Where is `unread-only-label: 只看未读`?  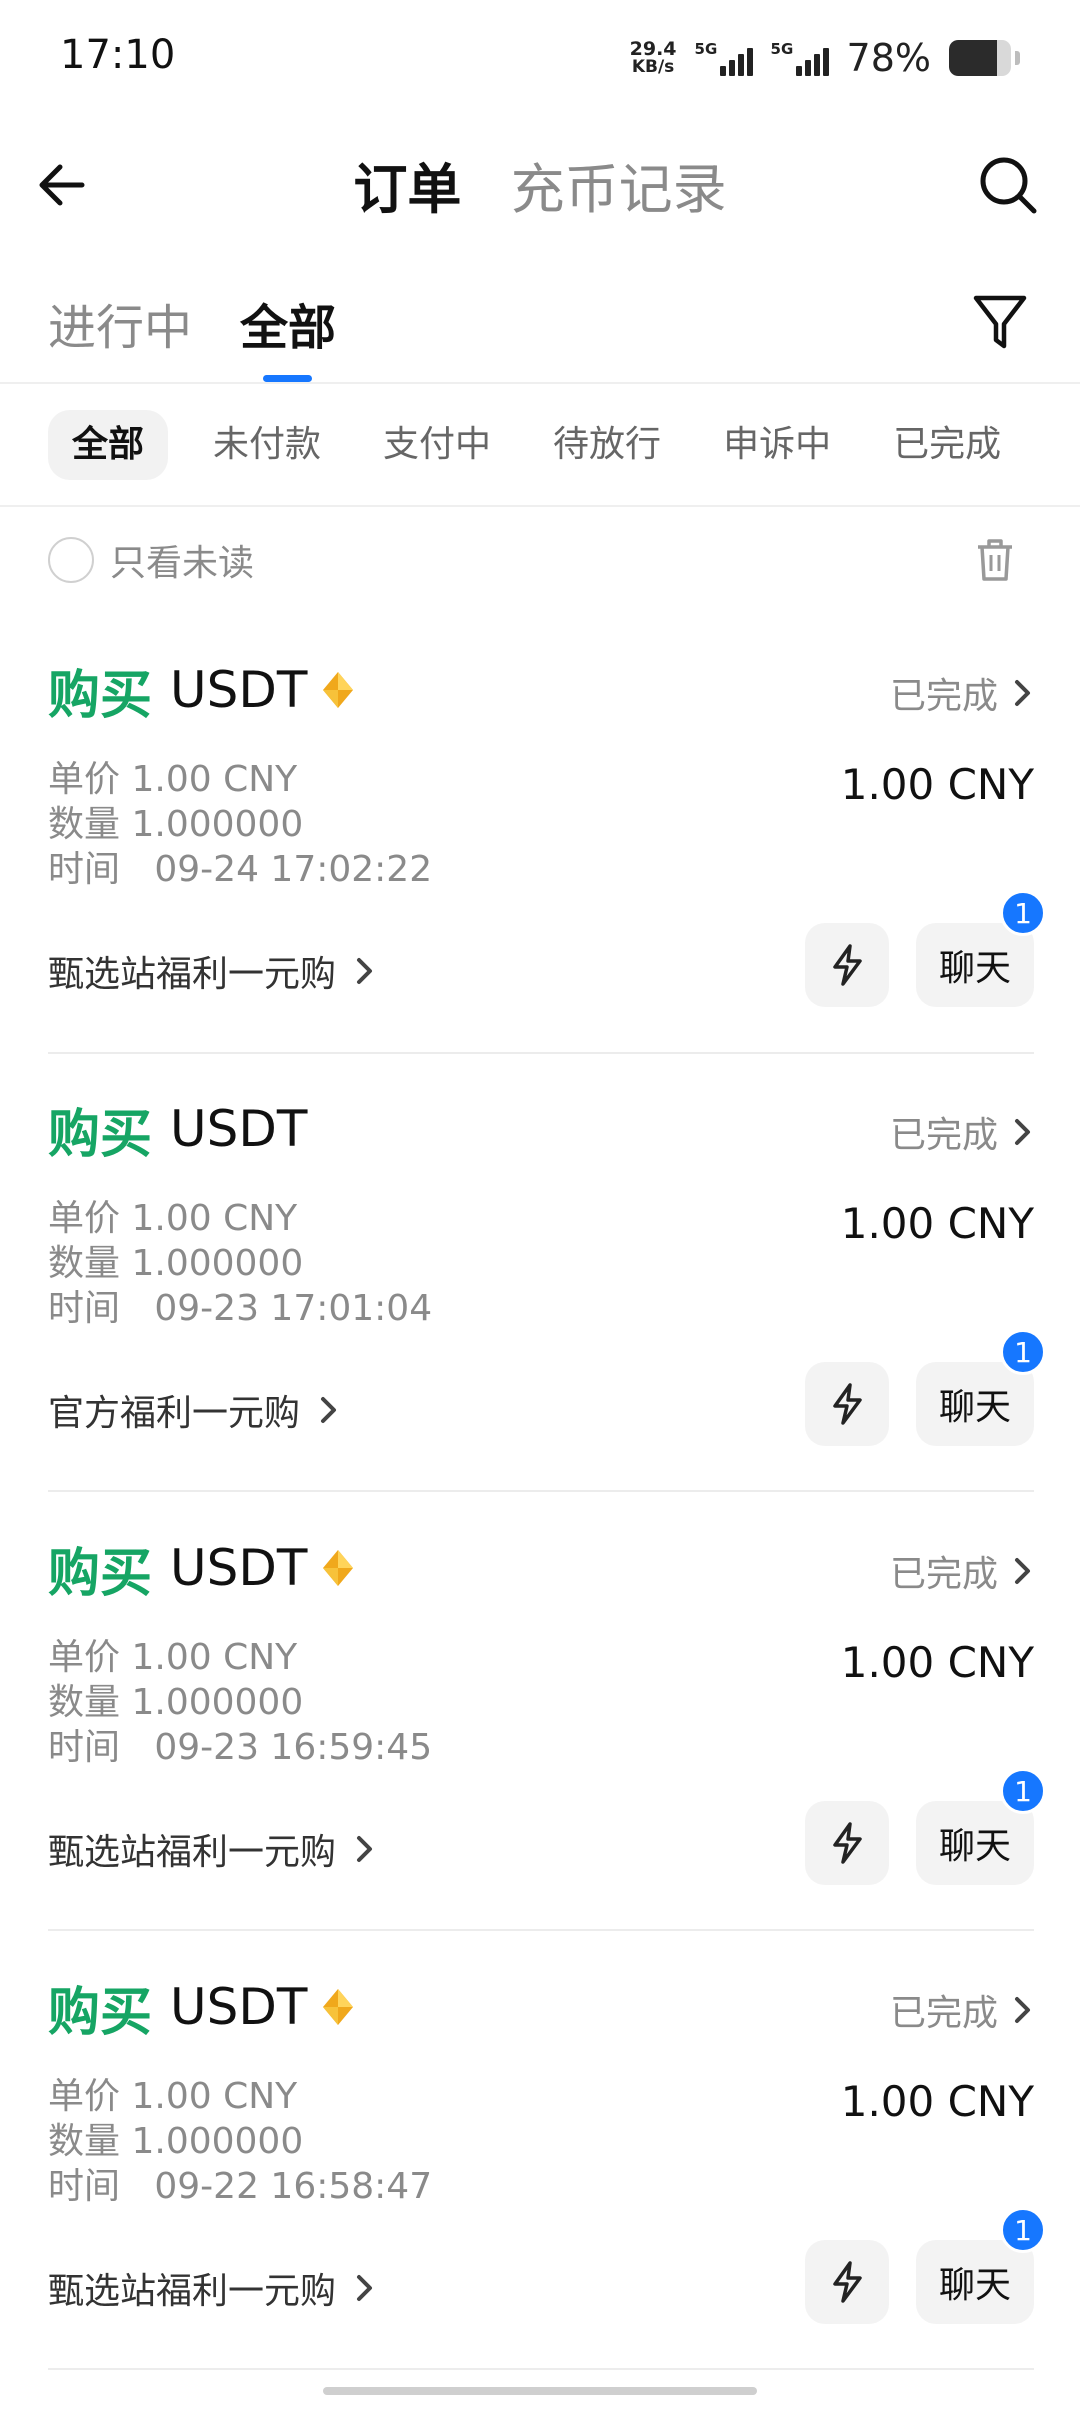
unread-only-label: 只看未读 is located at coordinates (182, 563).